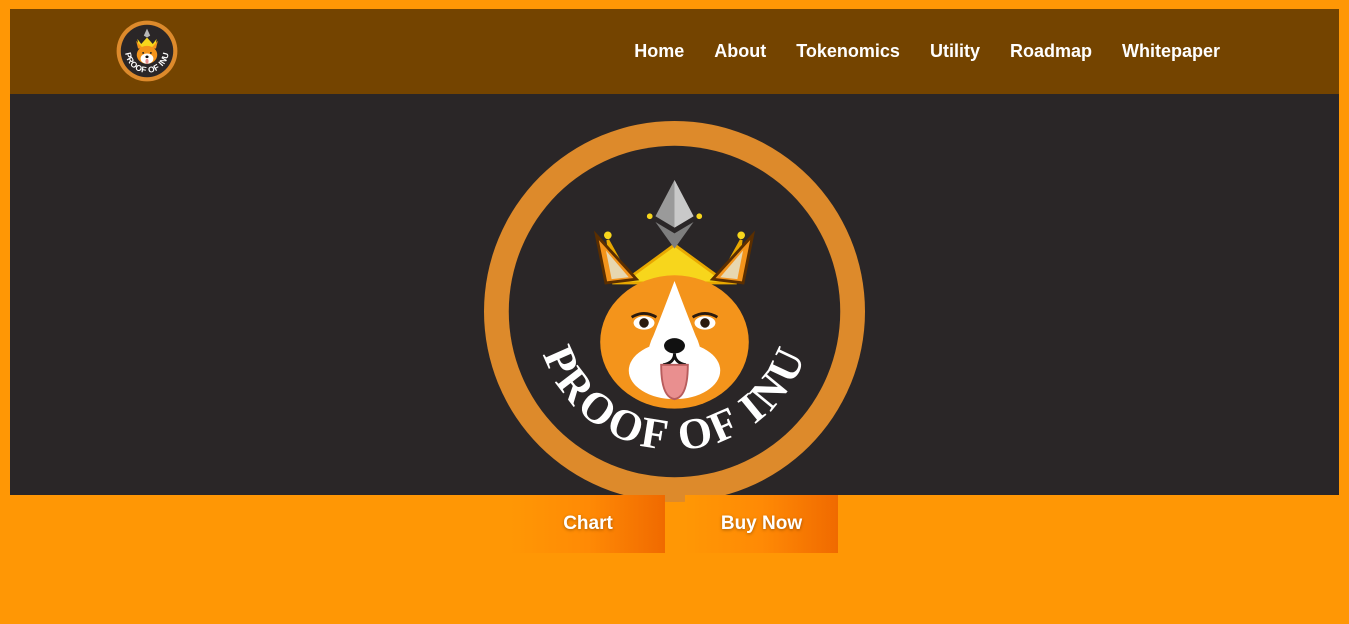 The height and width of the screenshot is (624, 1349). What do you see at coordinates (588, 524) in the screenshot?
I see `chart-button: Chart` at bounding box center [588, 524].